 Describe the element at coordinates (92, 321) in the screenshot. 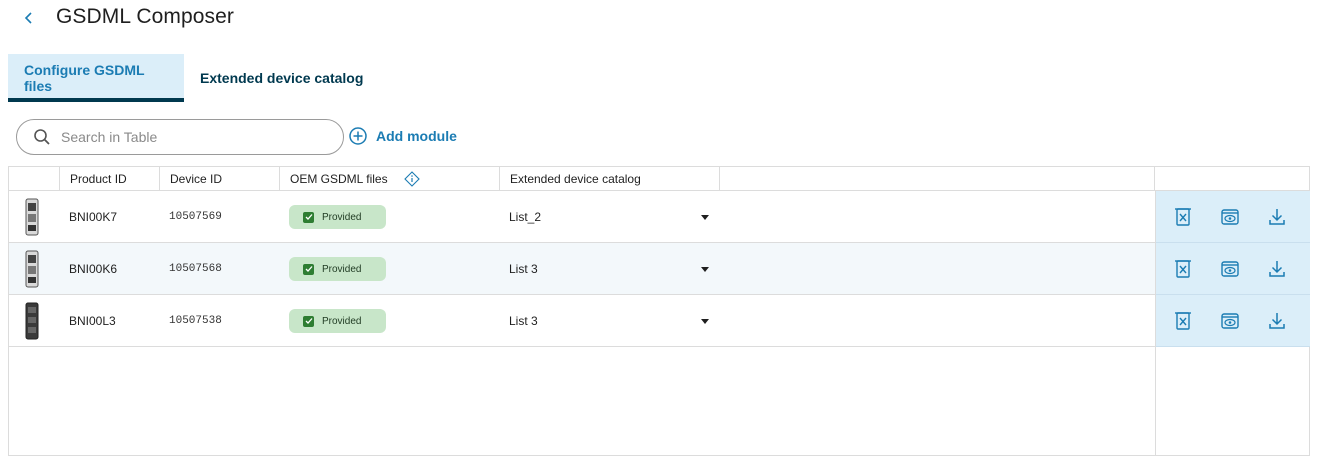

I see `product-id: BNI00L3` at that location.